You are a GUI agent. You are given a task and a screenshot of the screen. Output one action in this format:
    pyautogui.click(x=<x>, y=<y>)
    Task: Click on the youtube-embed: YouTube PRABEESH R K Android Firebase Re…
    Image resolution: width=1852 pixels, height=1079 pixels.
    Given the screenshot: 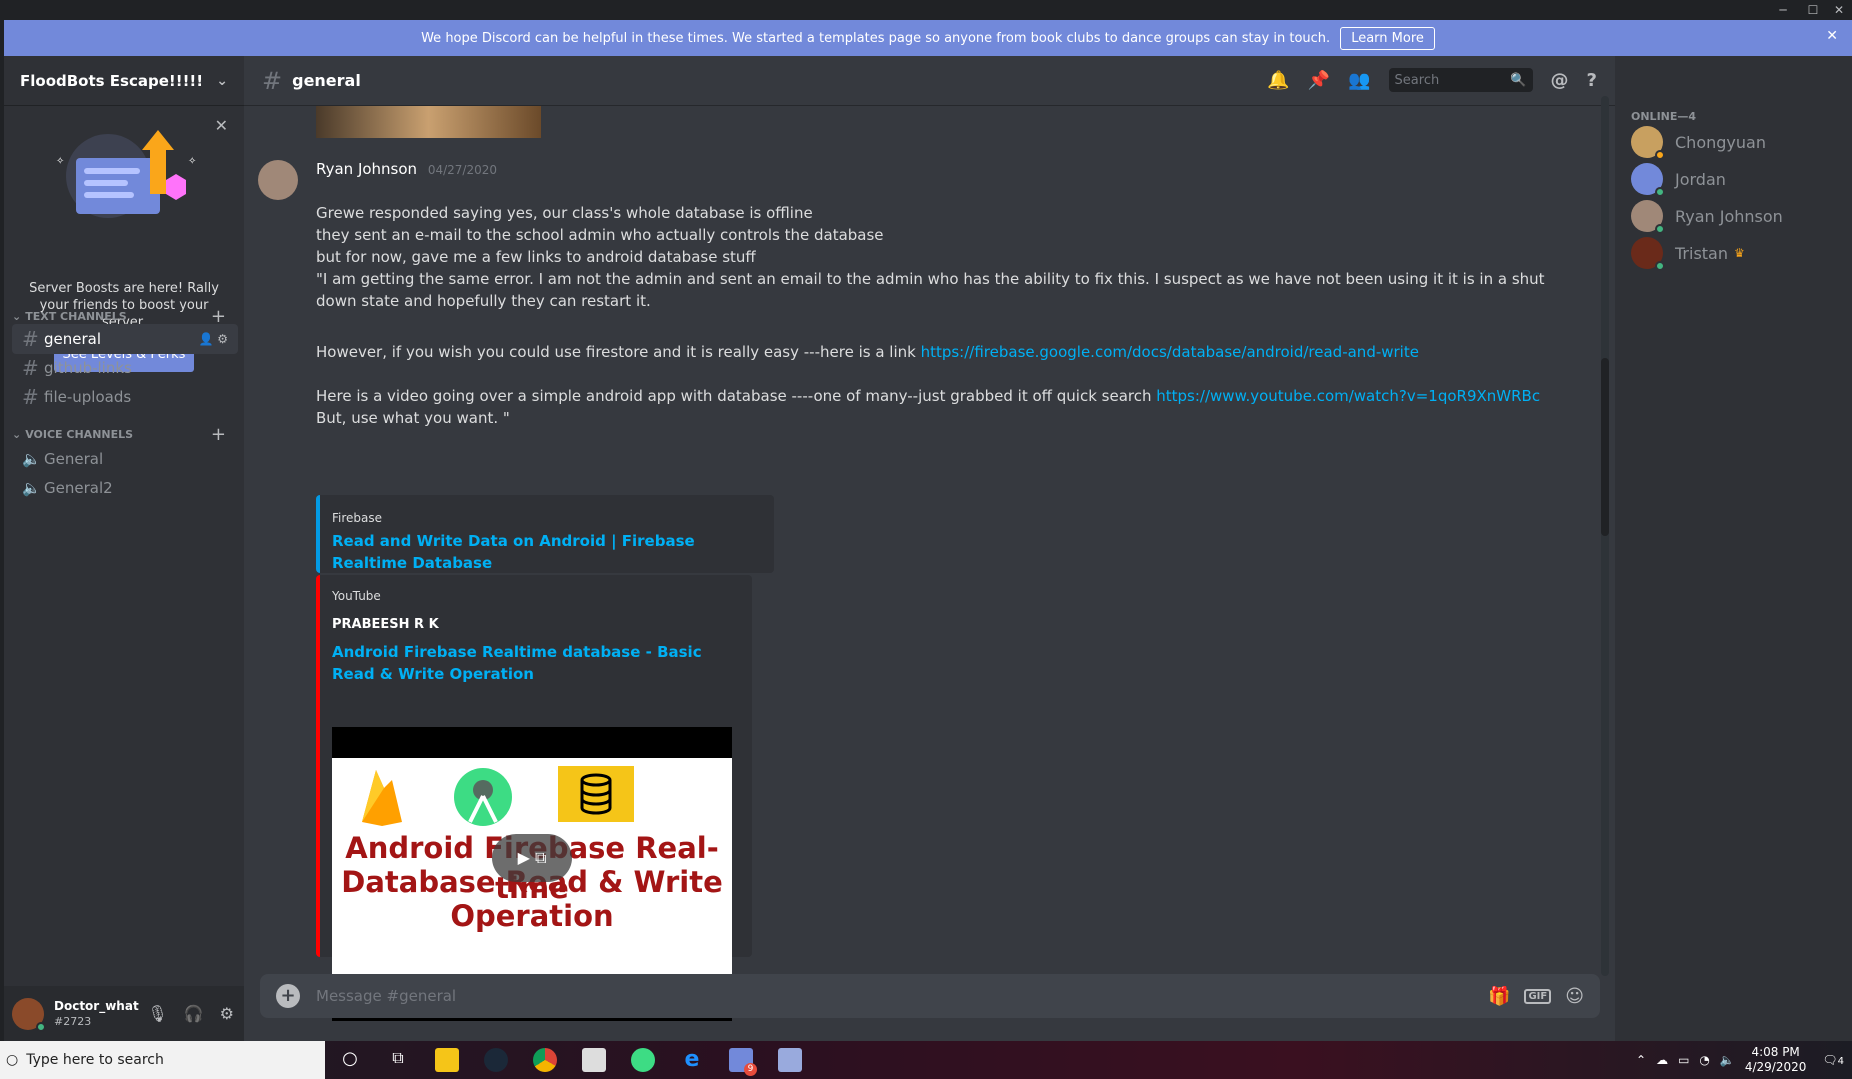 What is the action you would take?
    pyautogui.click(x=534, y=798)
    